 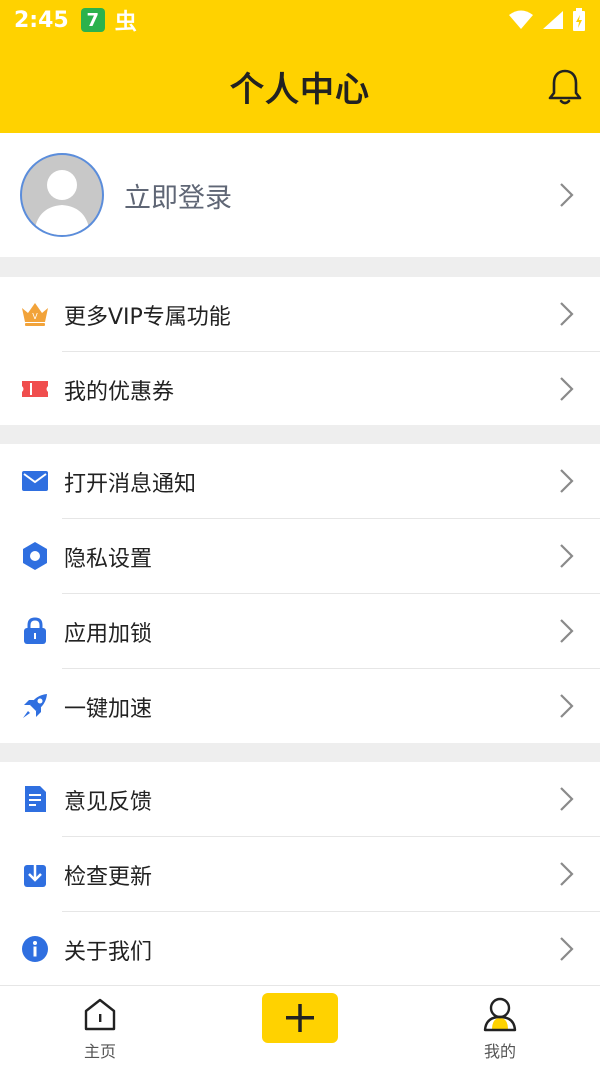 I want to click on status-right-icons, so click(x=547, y=20).